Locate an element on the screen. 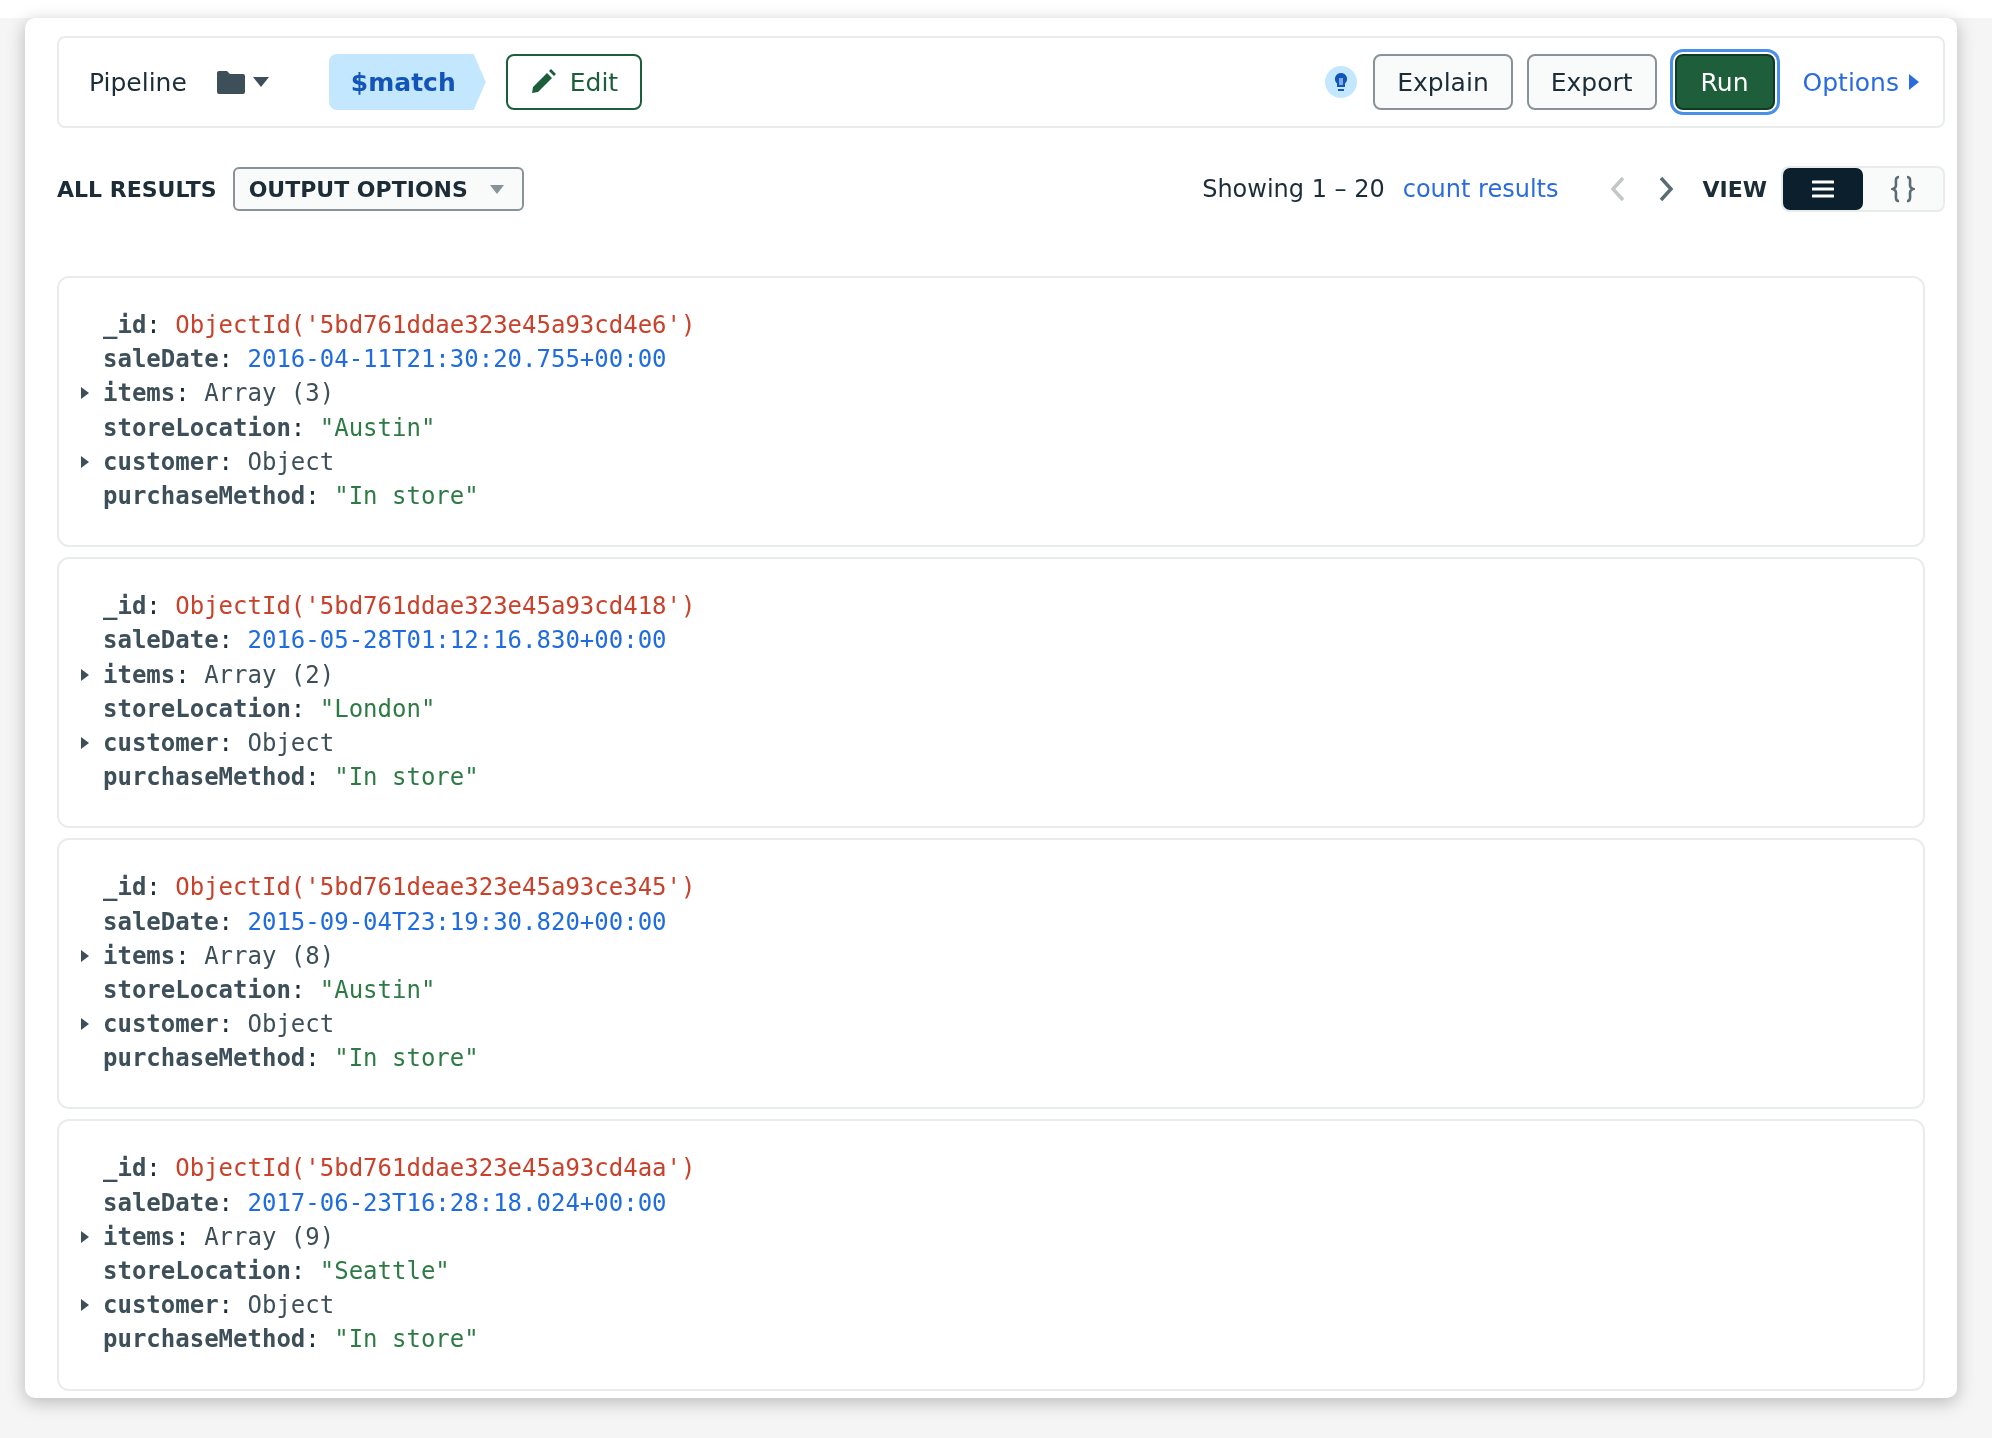  results-title: ALL RESULTS is located at coordinates (137, 189).